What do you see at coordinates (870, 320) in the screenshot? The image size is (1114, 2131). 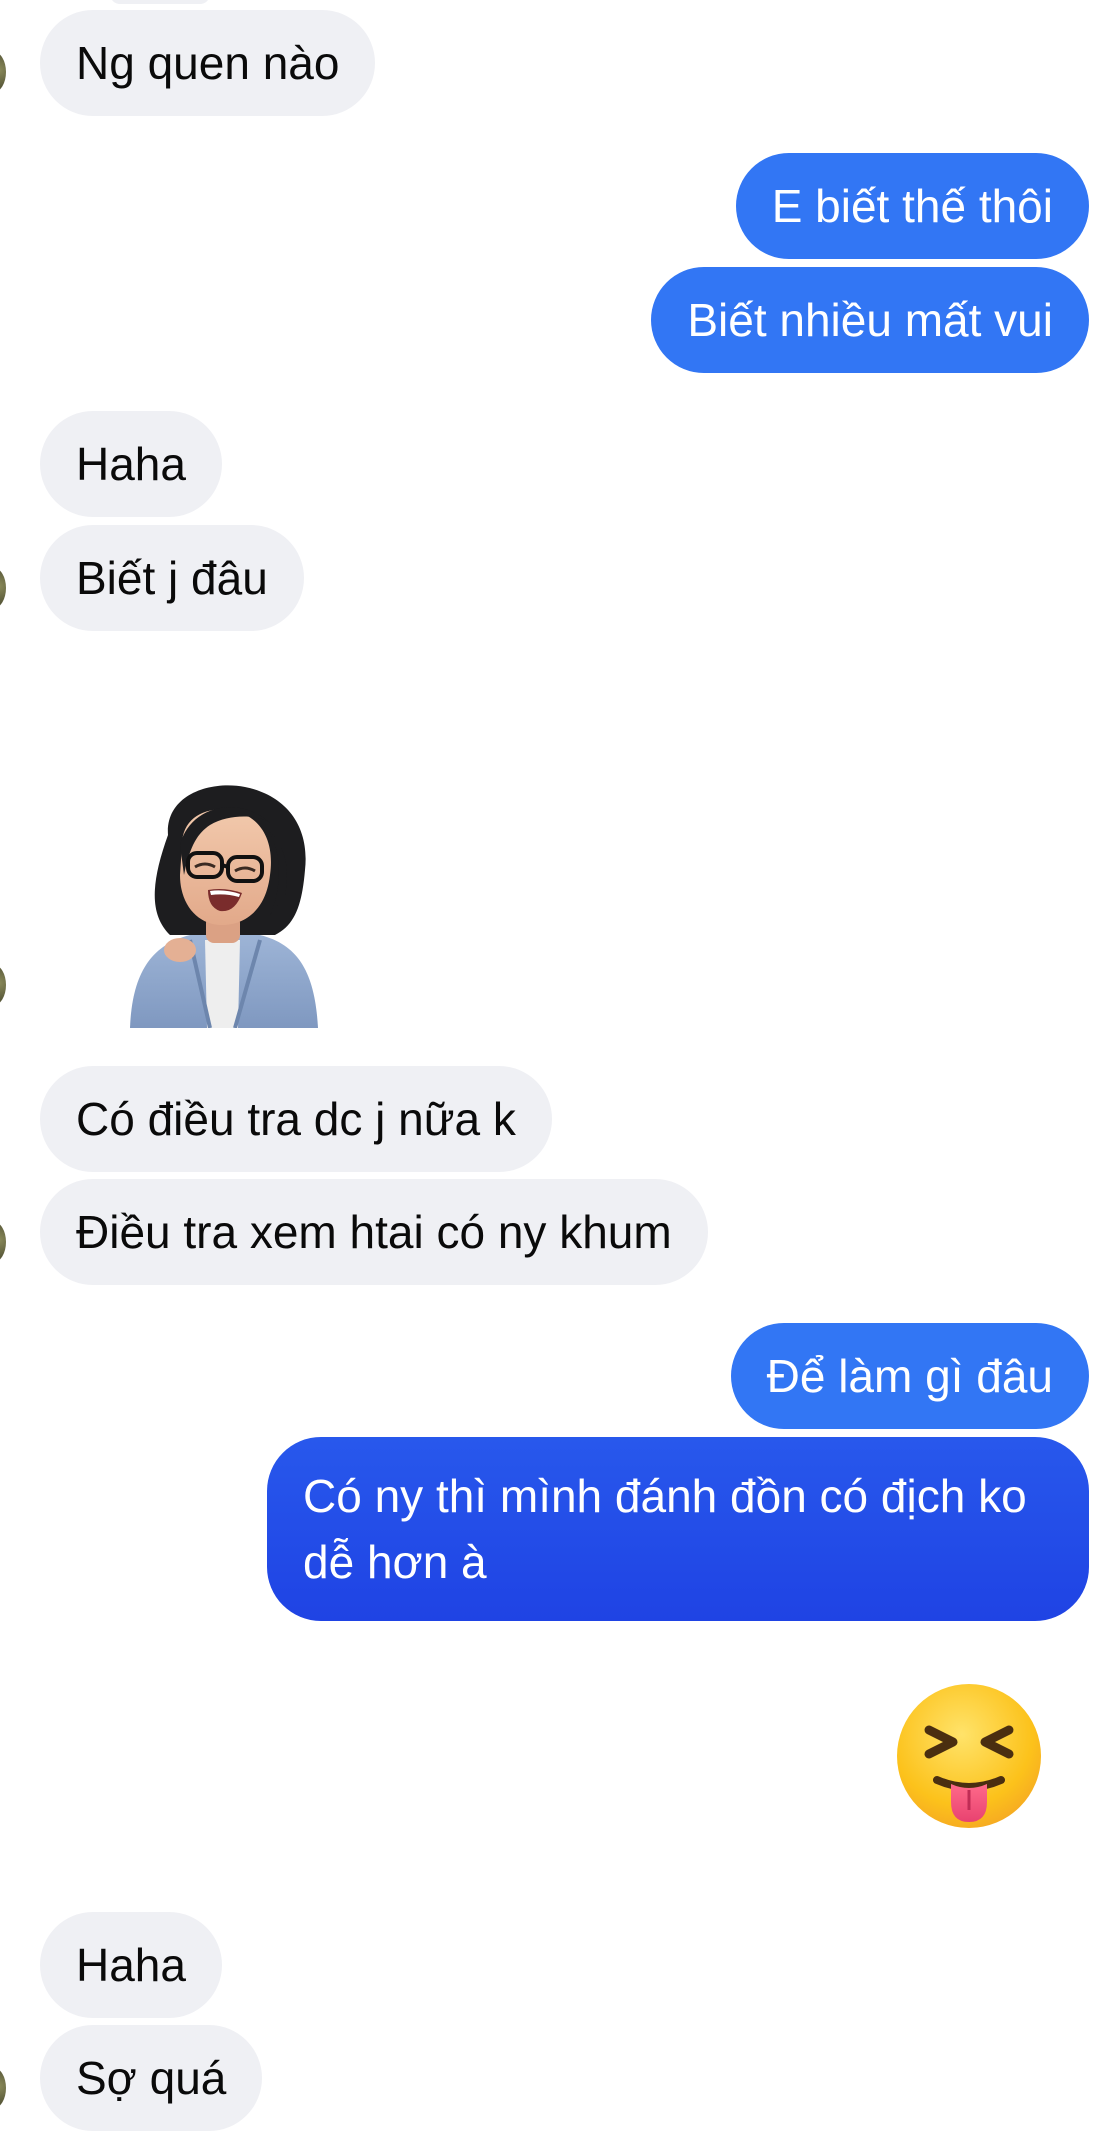 I see `sent-message: Biết nhiều mất vui` at bounding box center [870, 320].